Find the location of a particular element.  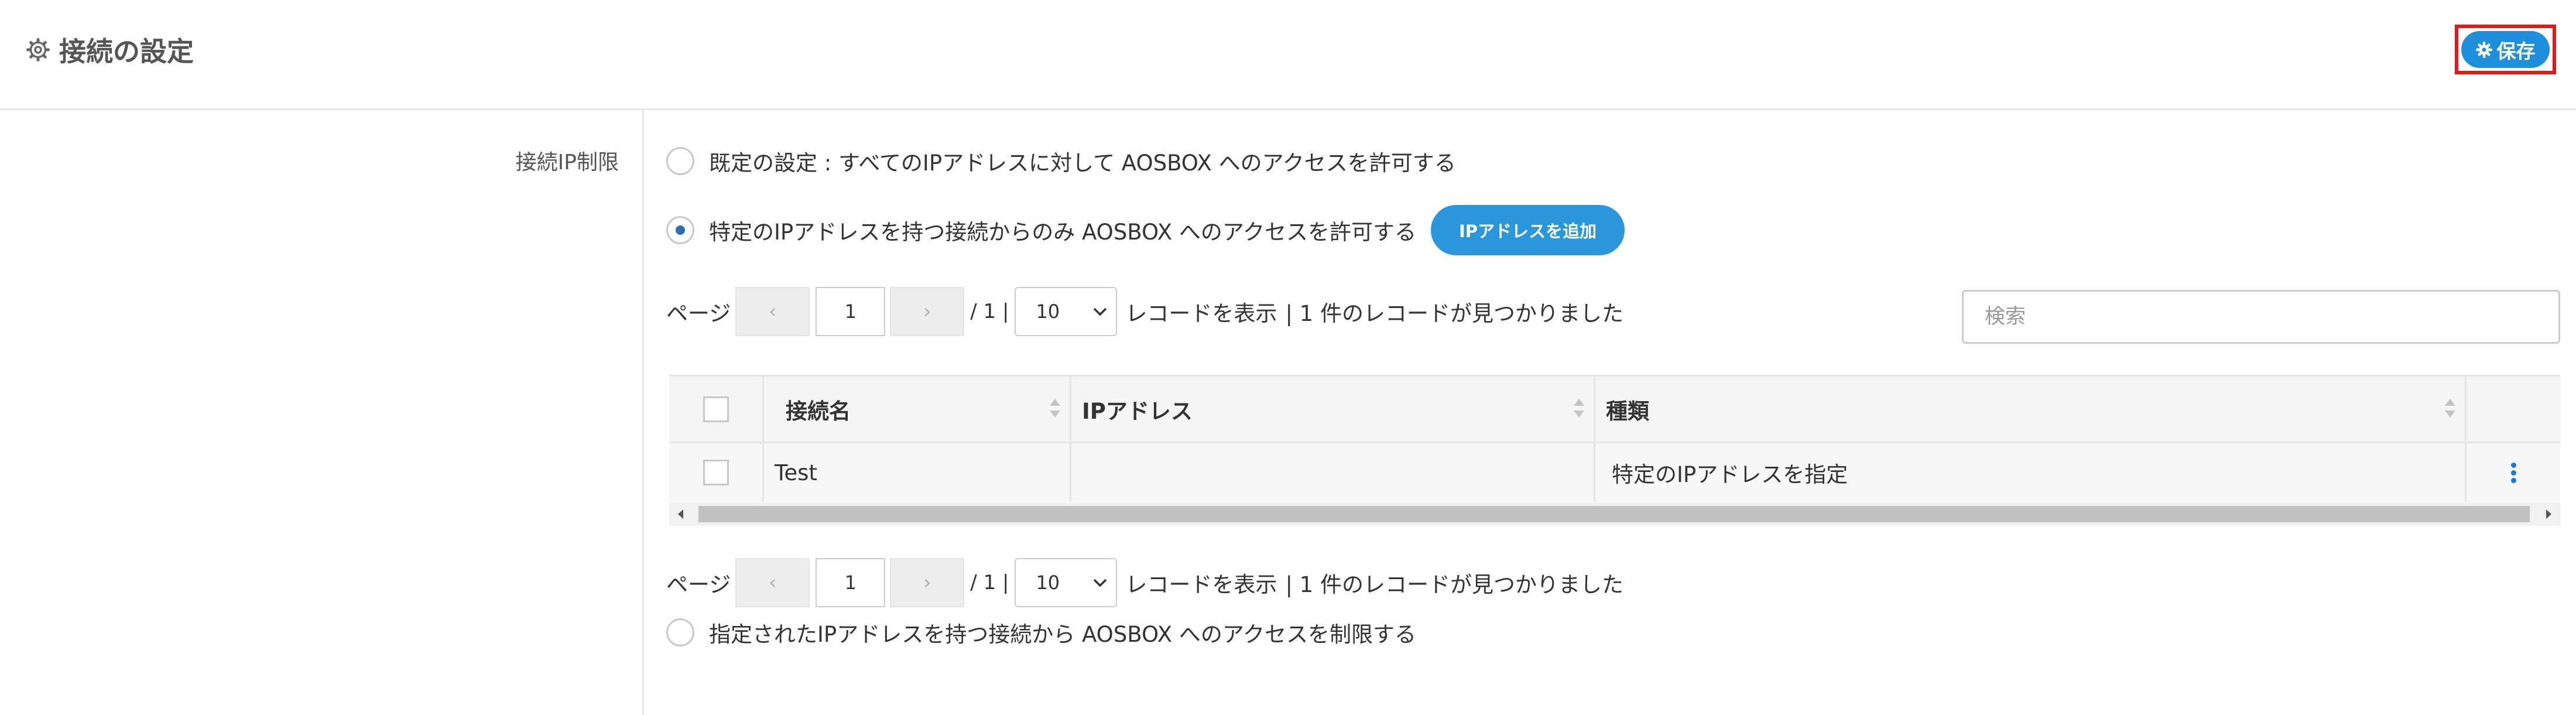

table-horizontal-scrollbar is located at coordinates (1614, 514).